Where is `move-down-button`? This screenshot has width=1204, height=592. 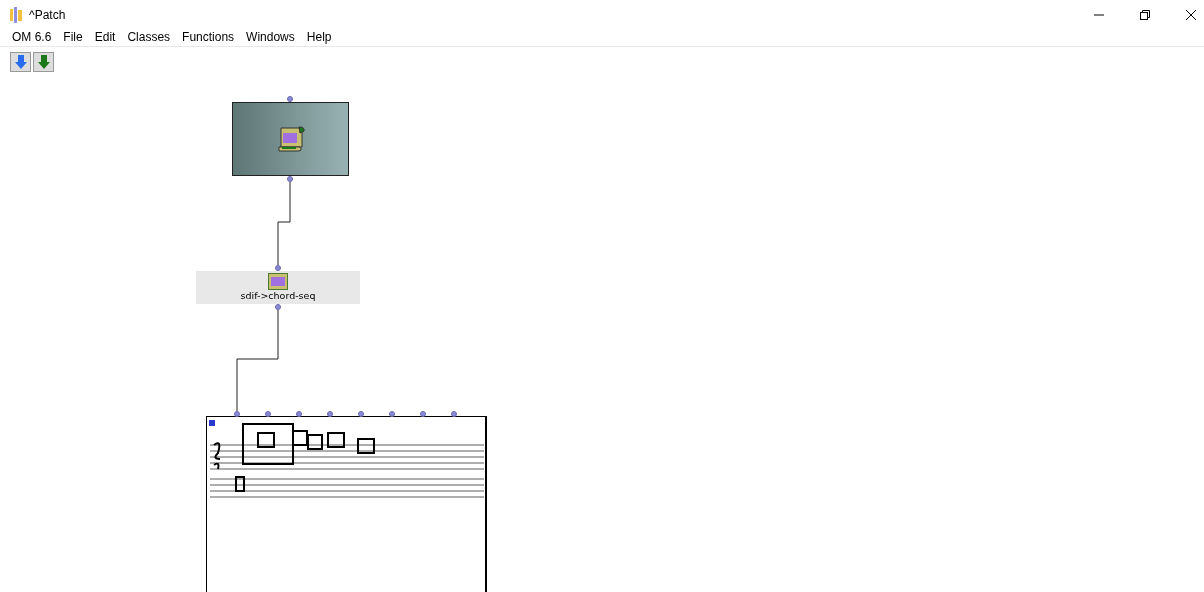 move-down-button is located at coordinates (20, 62).